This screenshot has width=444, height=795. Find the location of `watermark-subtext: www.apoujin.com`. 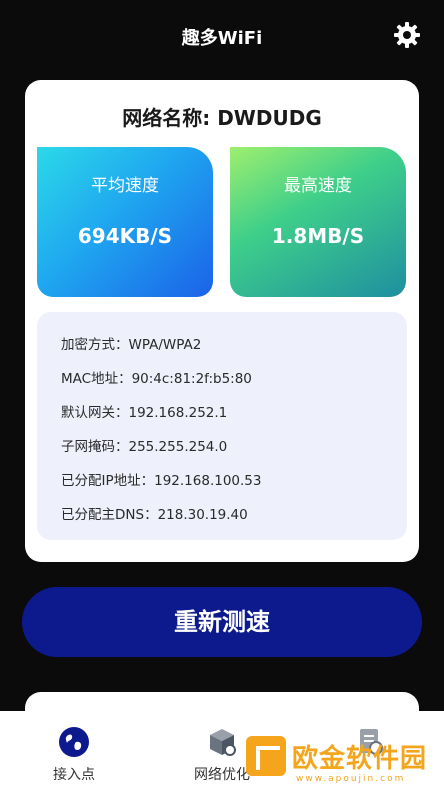

watermark-subtext: www.apoujin.com is located at coordinates (351, 779).